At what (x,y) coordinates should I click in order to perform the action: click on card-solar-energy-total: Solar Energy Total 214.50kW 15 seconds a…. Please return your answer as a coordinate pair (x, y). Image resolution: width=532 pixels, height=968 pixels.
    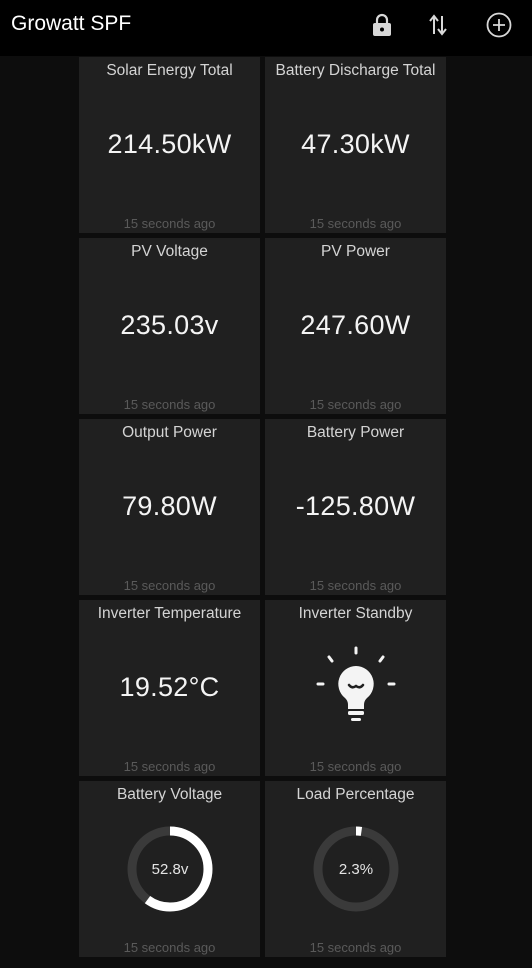
    Looking at the image, I should click on (169, 145).